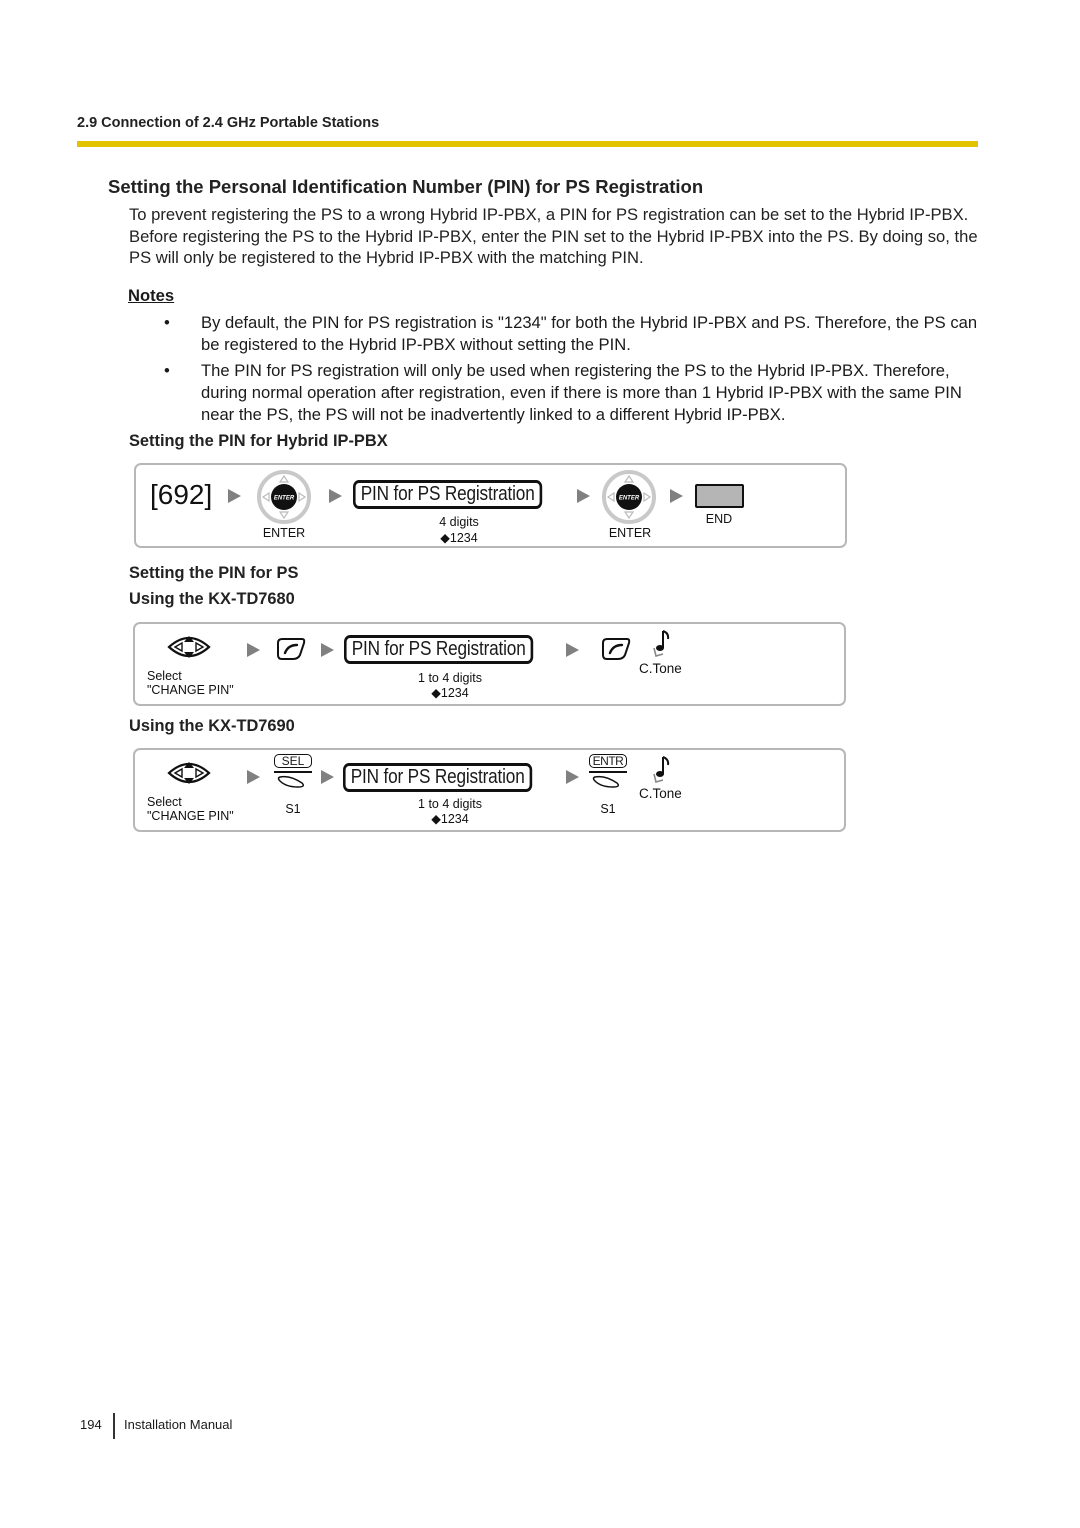 Image resolution: width=1080 pixels, height=1528 pixels. What do you see at coordinates (91, 1424) in the screenshot?
I see `page-number: 194` at bounding box center [91, 1424].